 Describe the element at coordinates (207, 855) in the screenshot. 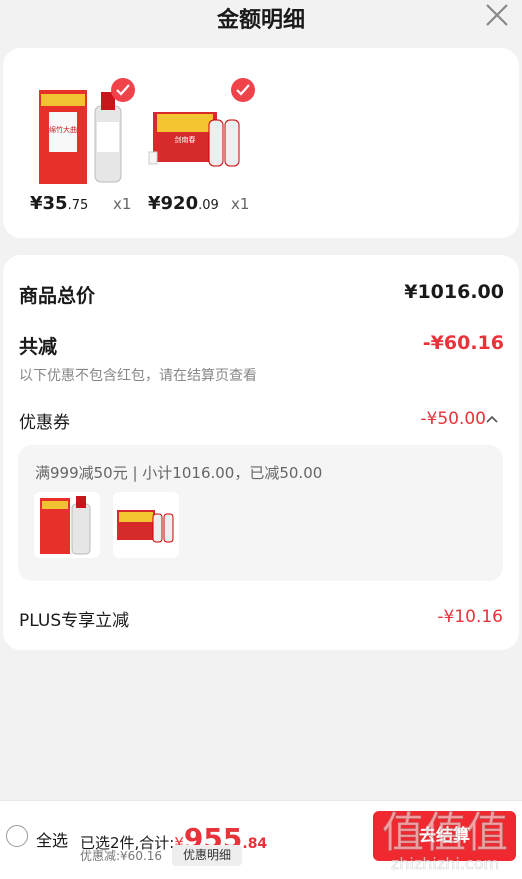

I see `discount-detail-button: 优惠明细` at that location.